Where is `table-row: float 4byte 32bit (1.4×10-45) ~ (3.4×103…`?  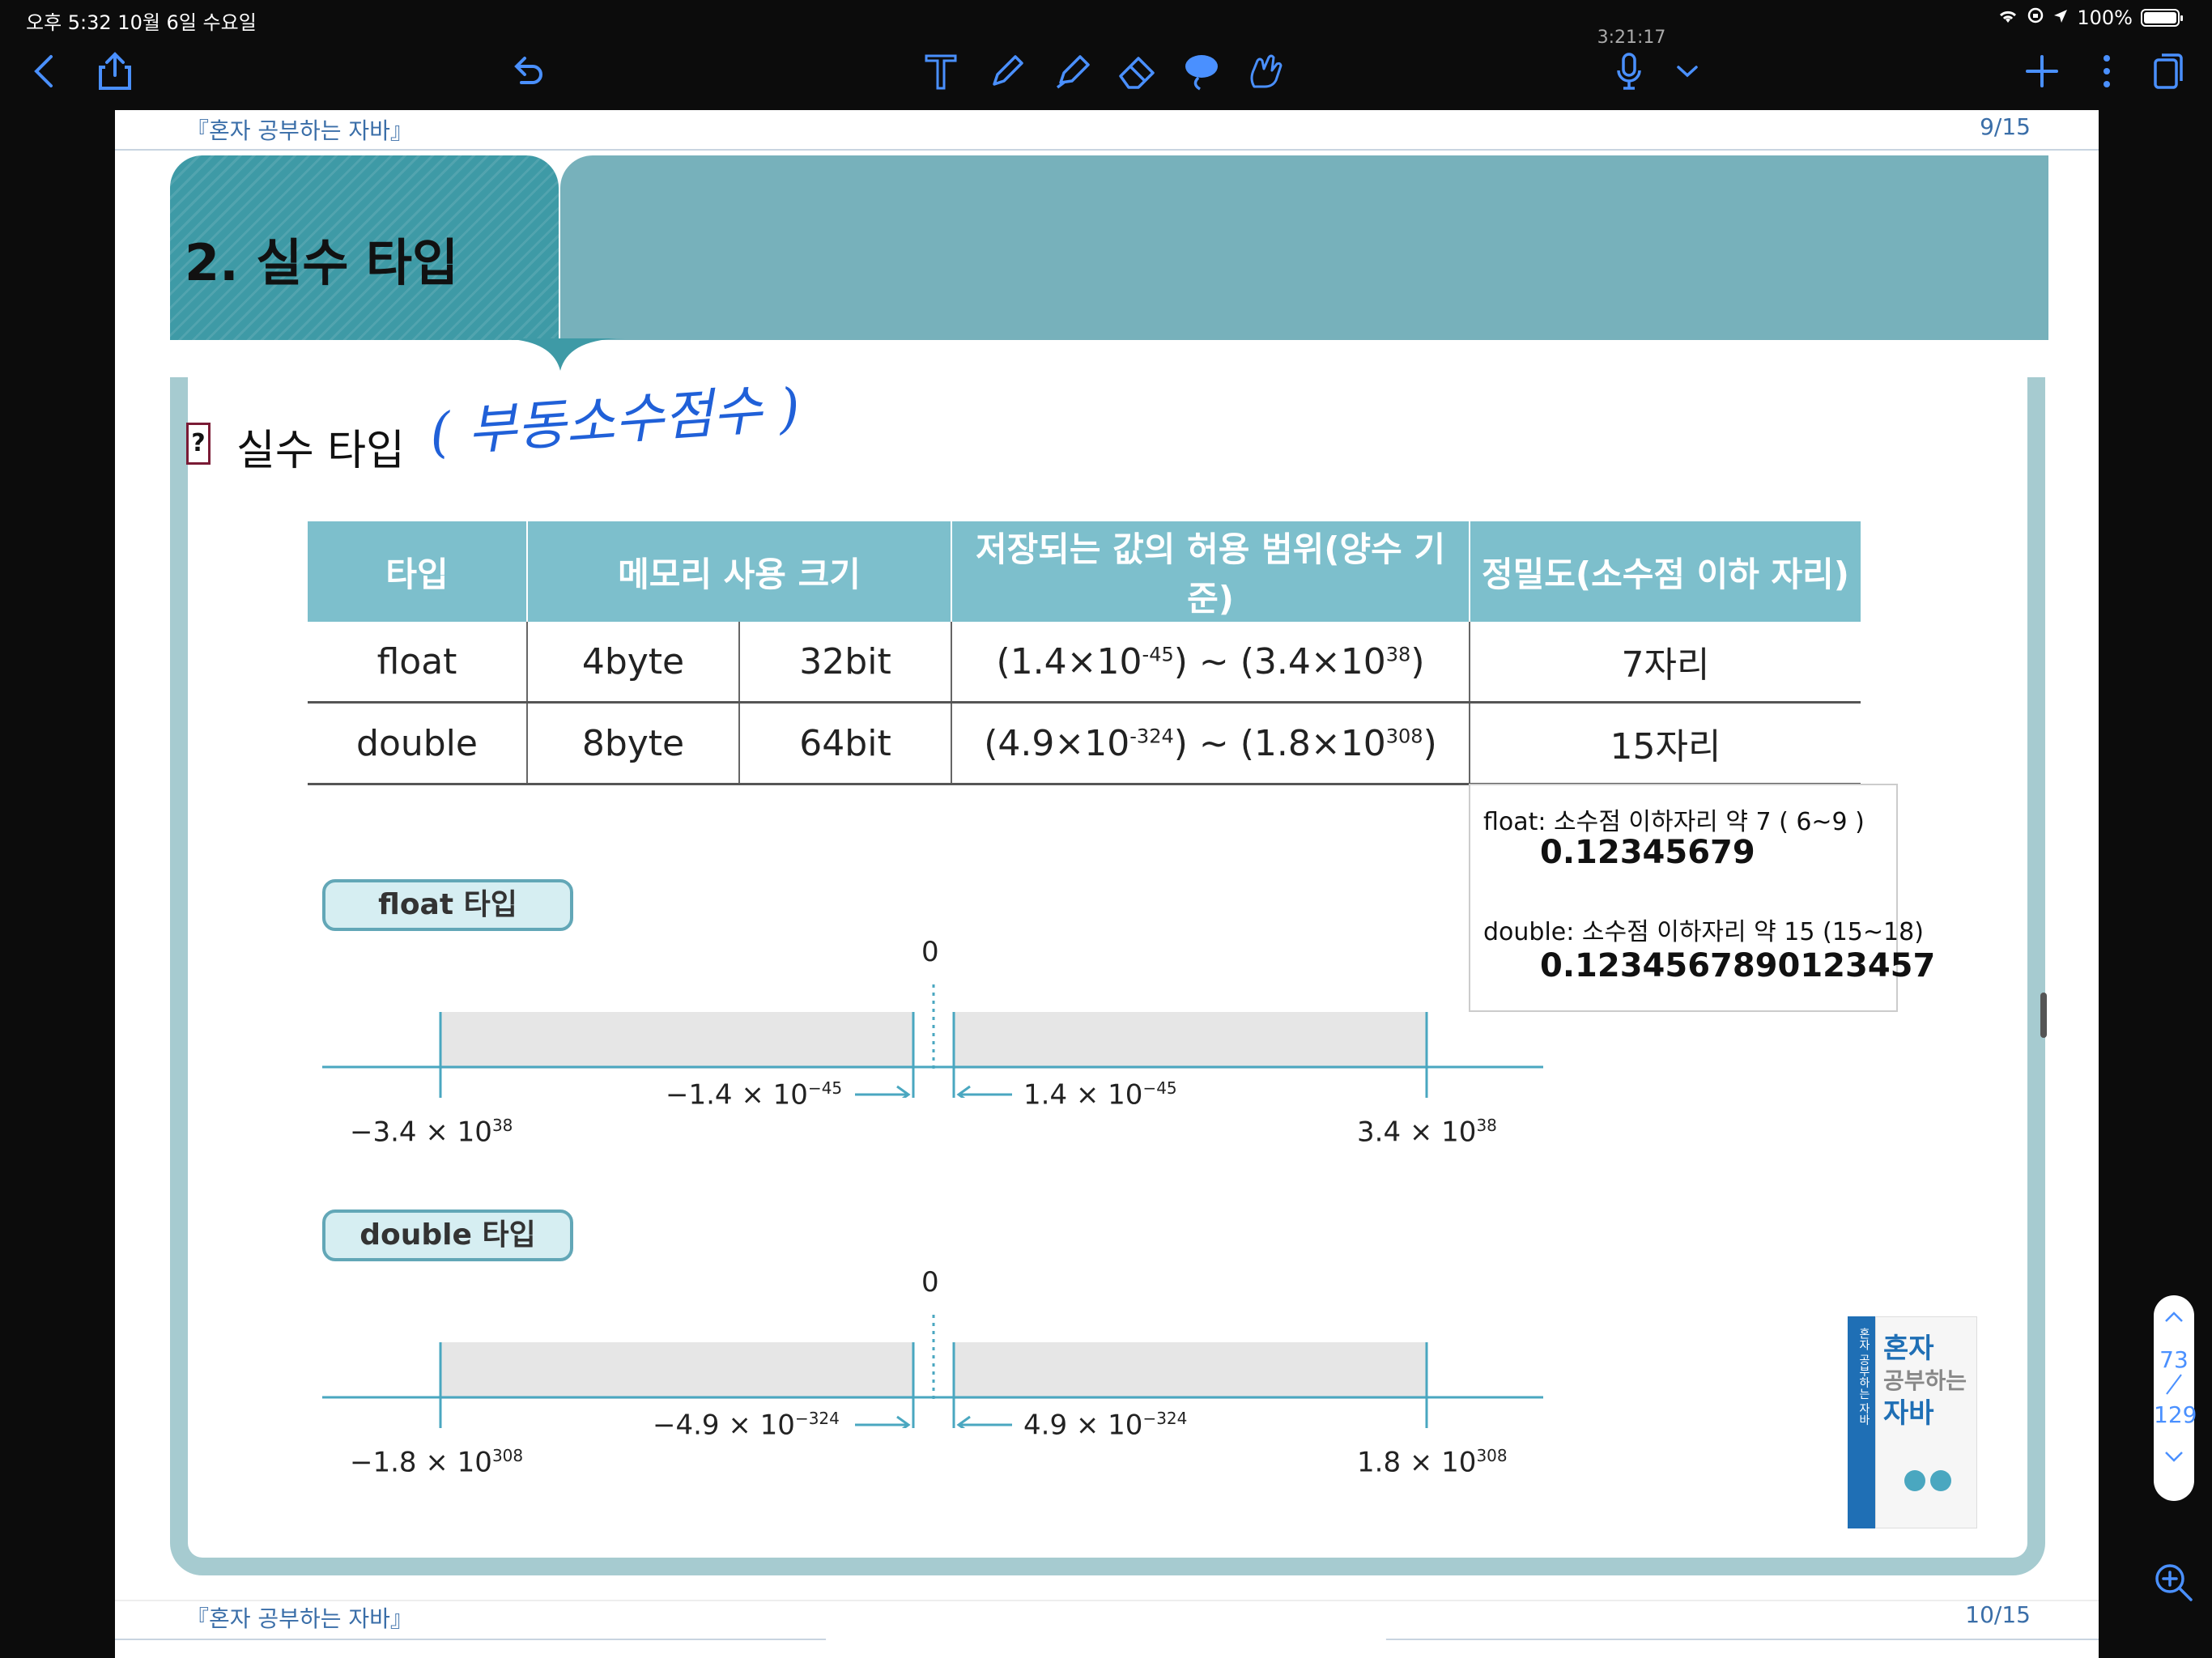
table-row: float 4byte 32bit (1.4×10-45) ~ (3.4×103… is located at coordinates (1085, 663).